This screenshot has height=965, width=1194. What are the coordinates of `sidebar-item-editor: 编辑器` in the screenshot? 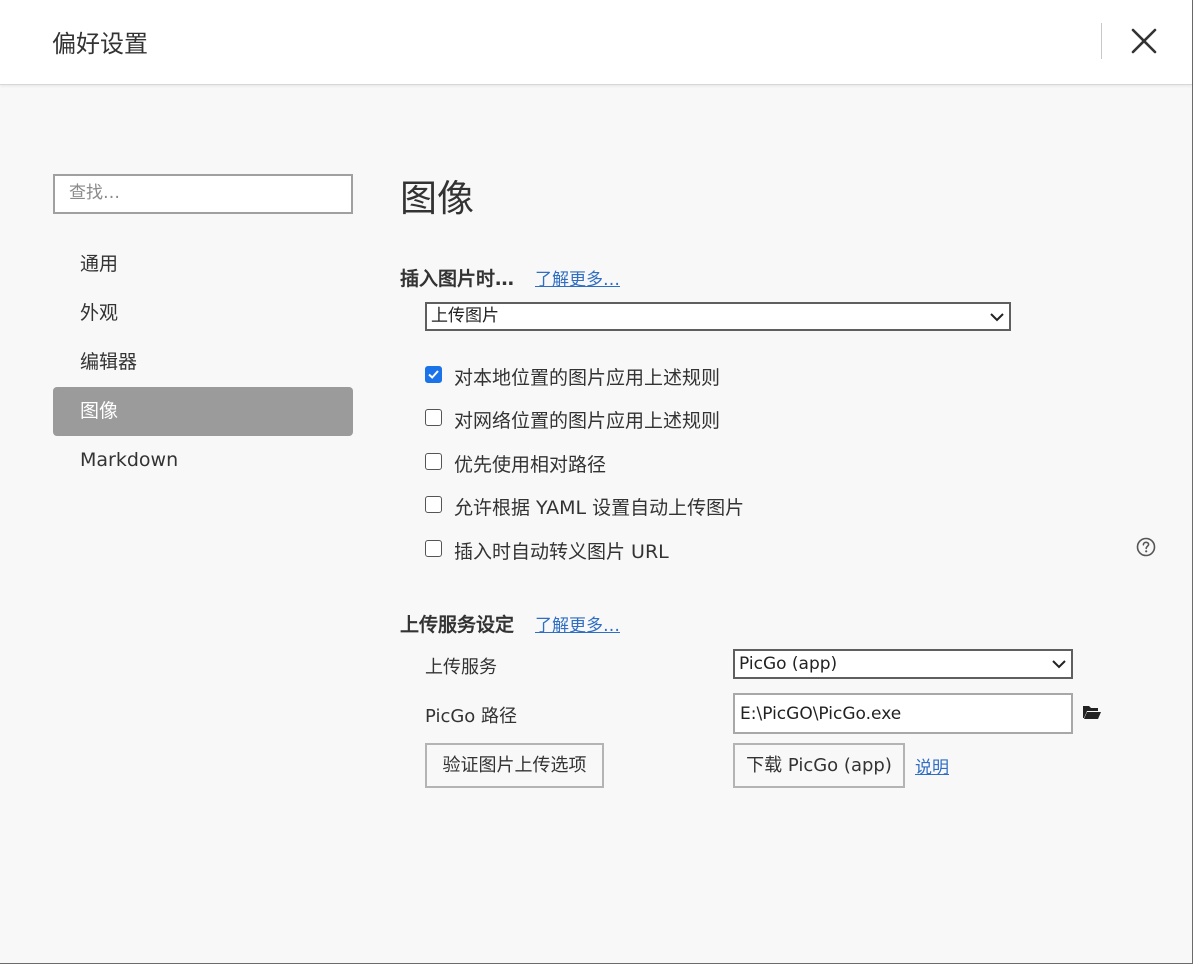 It's located at (203, 362).